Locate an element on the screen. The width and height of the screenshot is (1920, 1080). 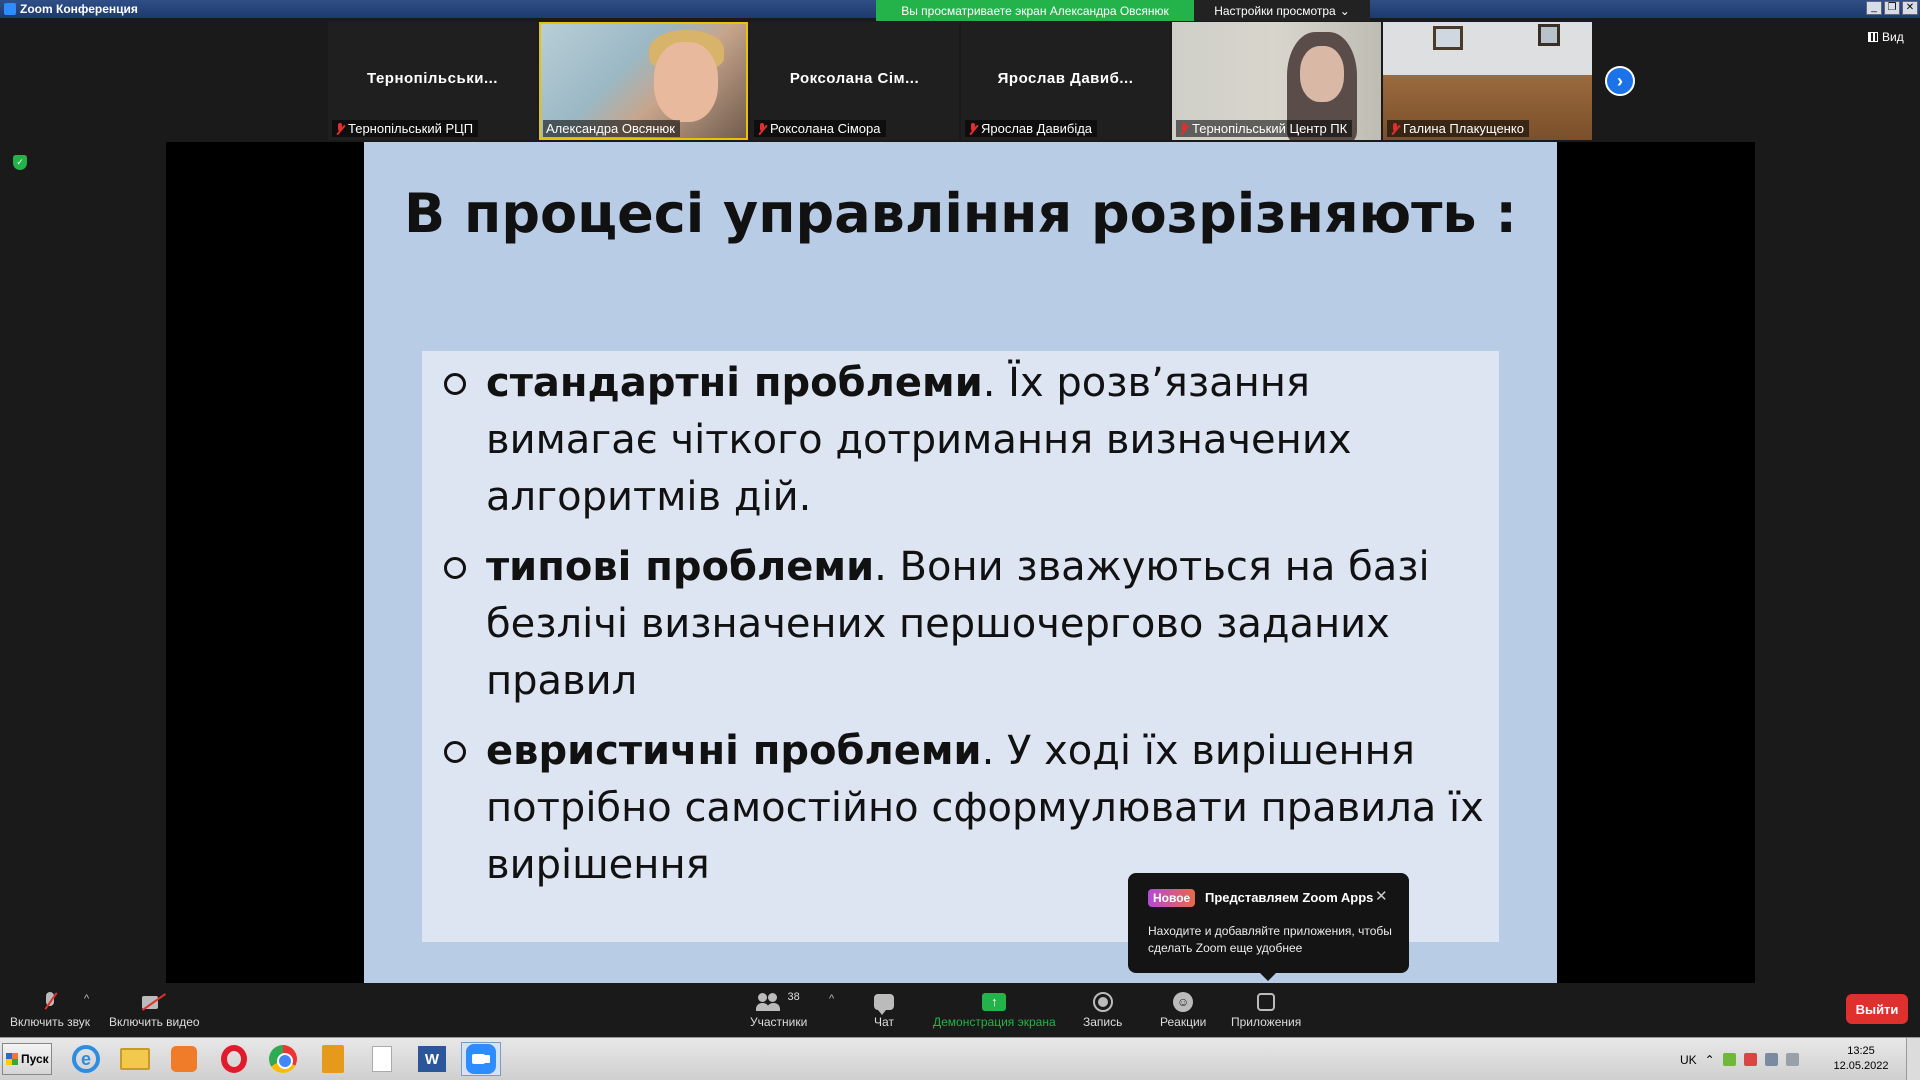
apps-label: Приложения is located at coordinates (1266, 1022).